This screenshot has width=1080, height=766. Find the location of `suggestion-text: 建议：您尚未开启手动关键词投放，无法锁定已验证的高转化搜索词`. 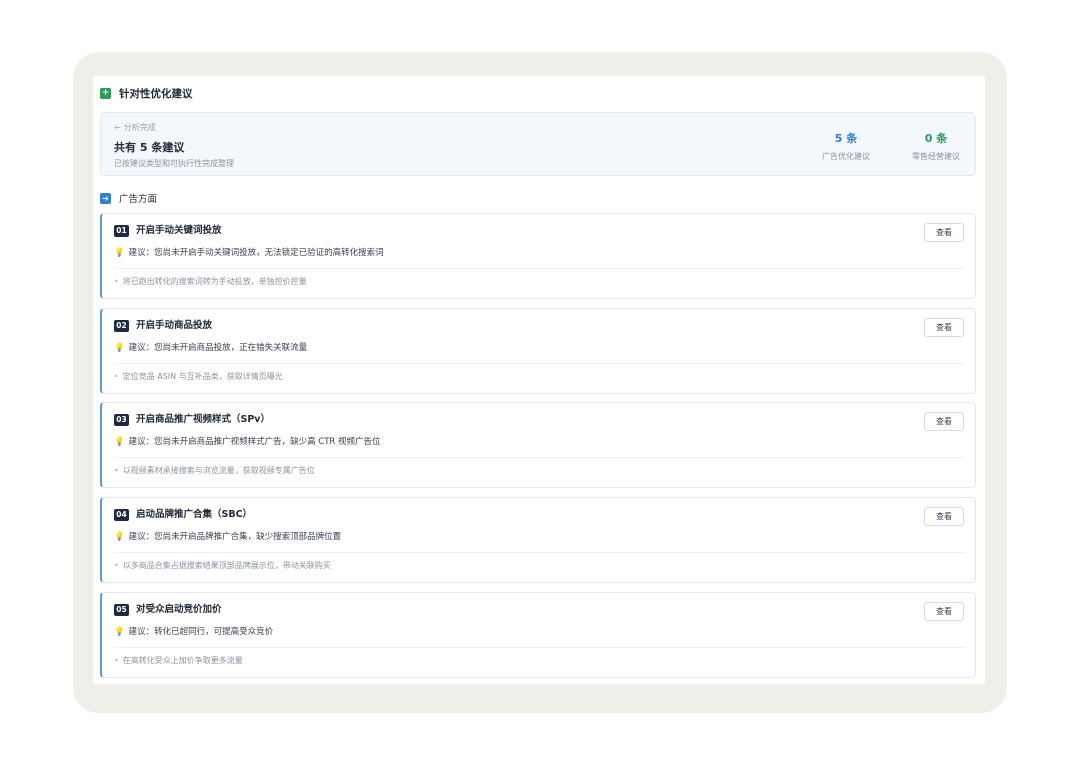

suggestion-text: 建议：您尚未开启手动关键词投放，无法锁定已验证的高转化搜索词 is located at coordinates (256, 253).